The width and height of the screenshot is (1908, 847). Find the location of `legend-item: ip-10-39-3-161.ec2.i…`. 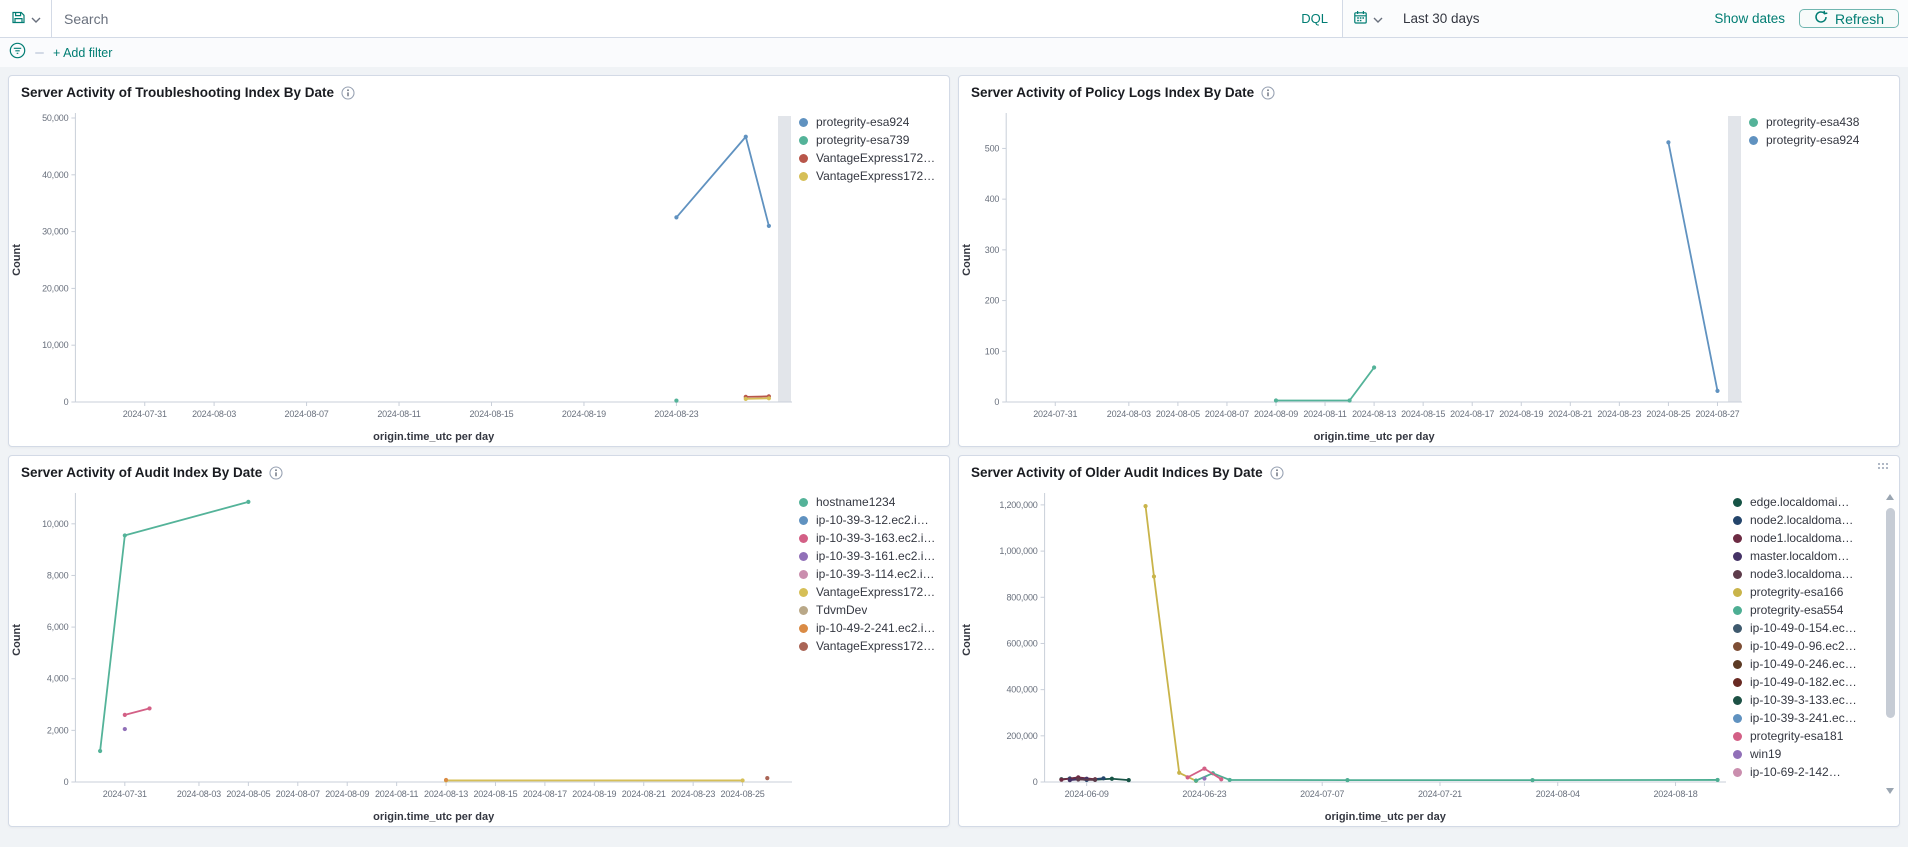

legend-item: ip-10-39-3-161.ec2.i… is located at coordinates (871, 556).